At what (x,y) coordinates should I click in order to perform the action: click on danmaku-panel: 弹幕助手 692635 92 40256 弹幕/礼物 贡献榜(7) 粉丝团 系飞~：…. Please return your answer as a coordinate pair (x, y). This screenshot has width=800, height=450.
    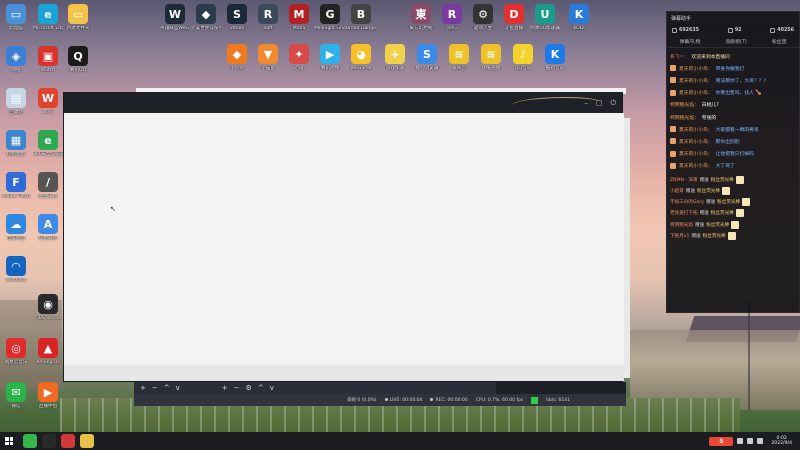
    Looking at the image, I should click on (733, 162).